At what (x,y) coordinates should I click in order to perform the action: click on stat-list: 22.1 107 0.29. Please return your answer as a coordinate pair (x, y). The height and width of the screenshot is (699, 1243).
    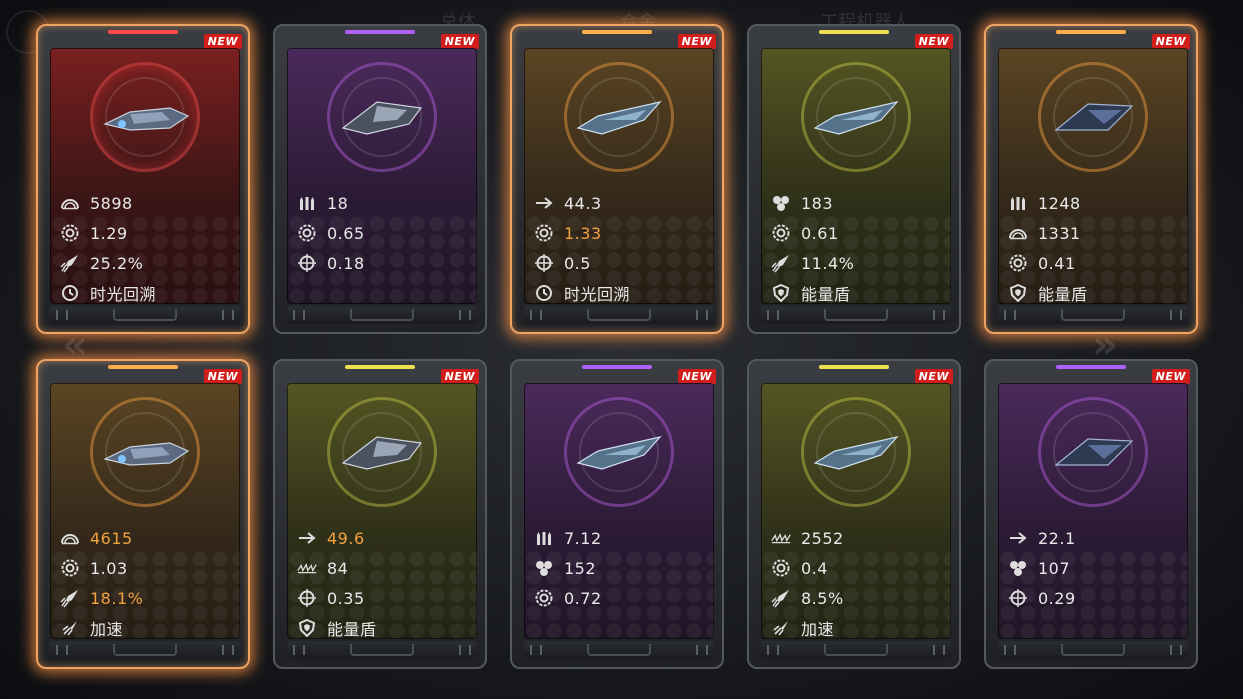
    Looking at the image, I should click on (1095, 568).